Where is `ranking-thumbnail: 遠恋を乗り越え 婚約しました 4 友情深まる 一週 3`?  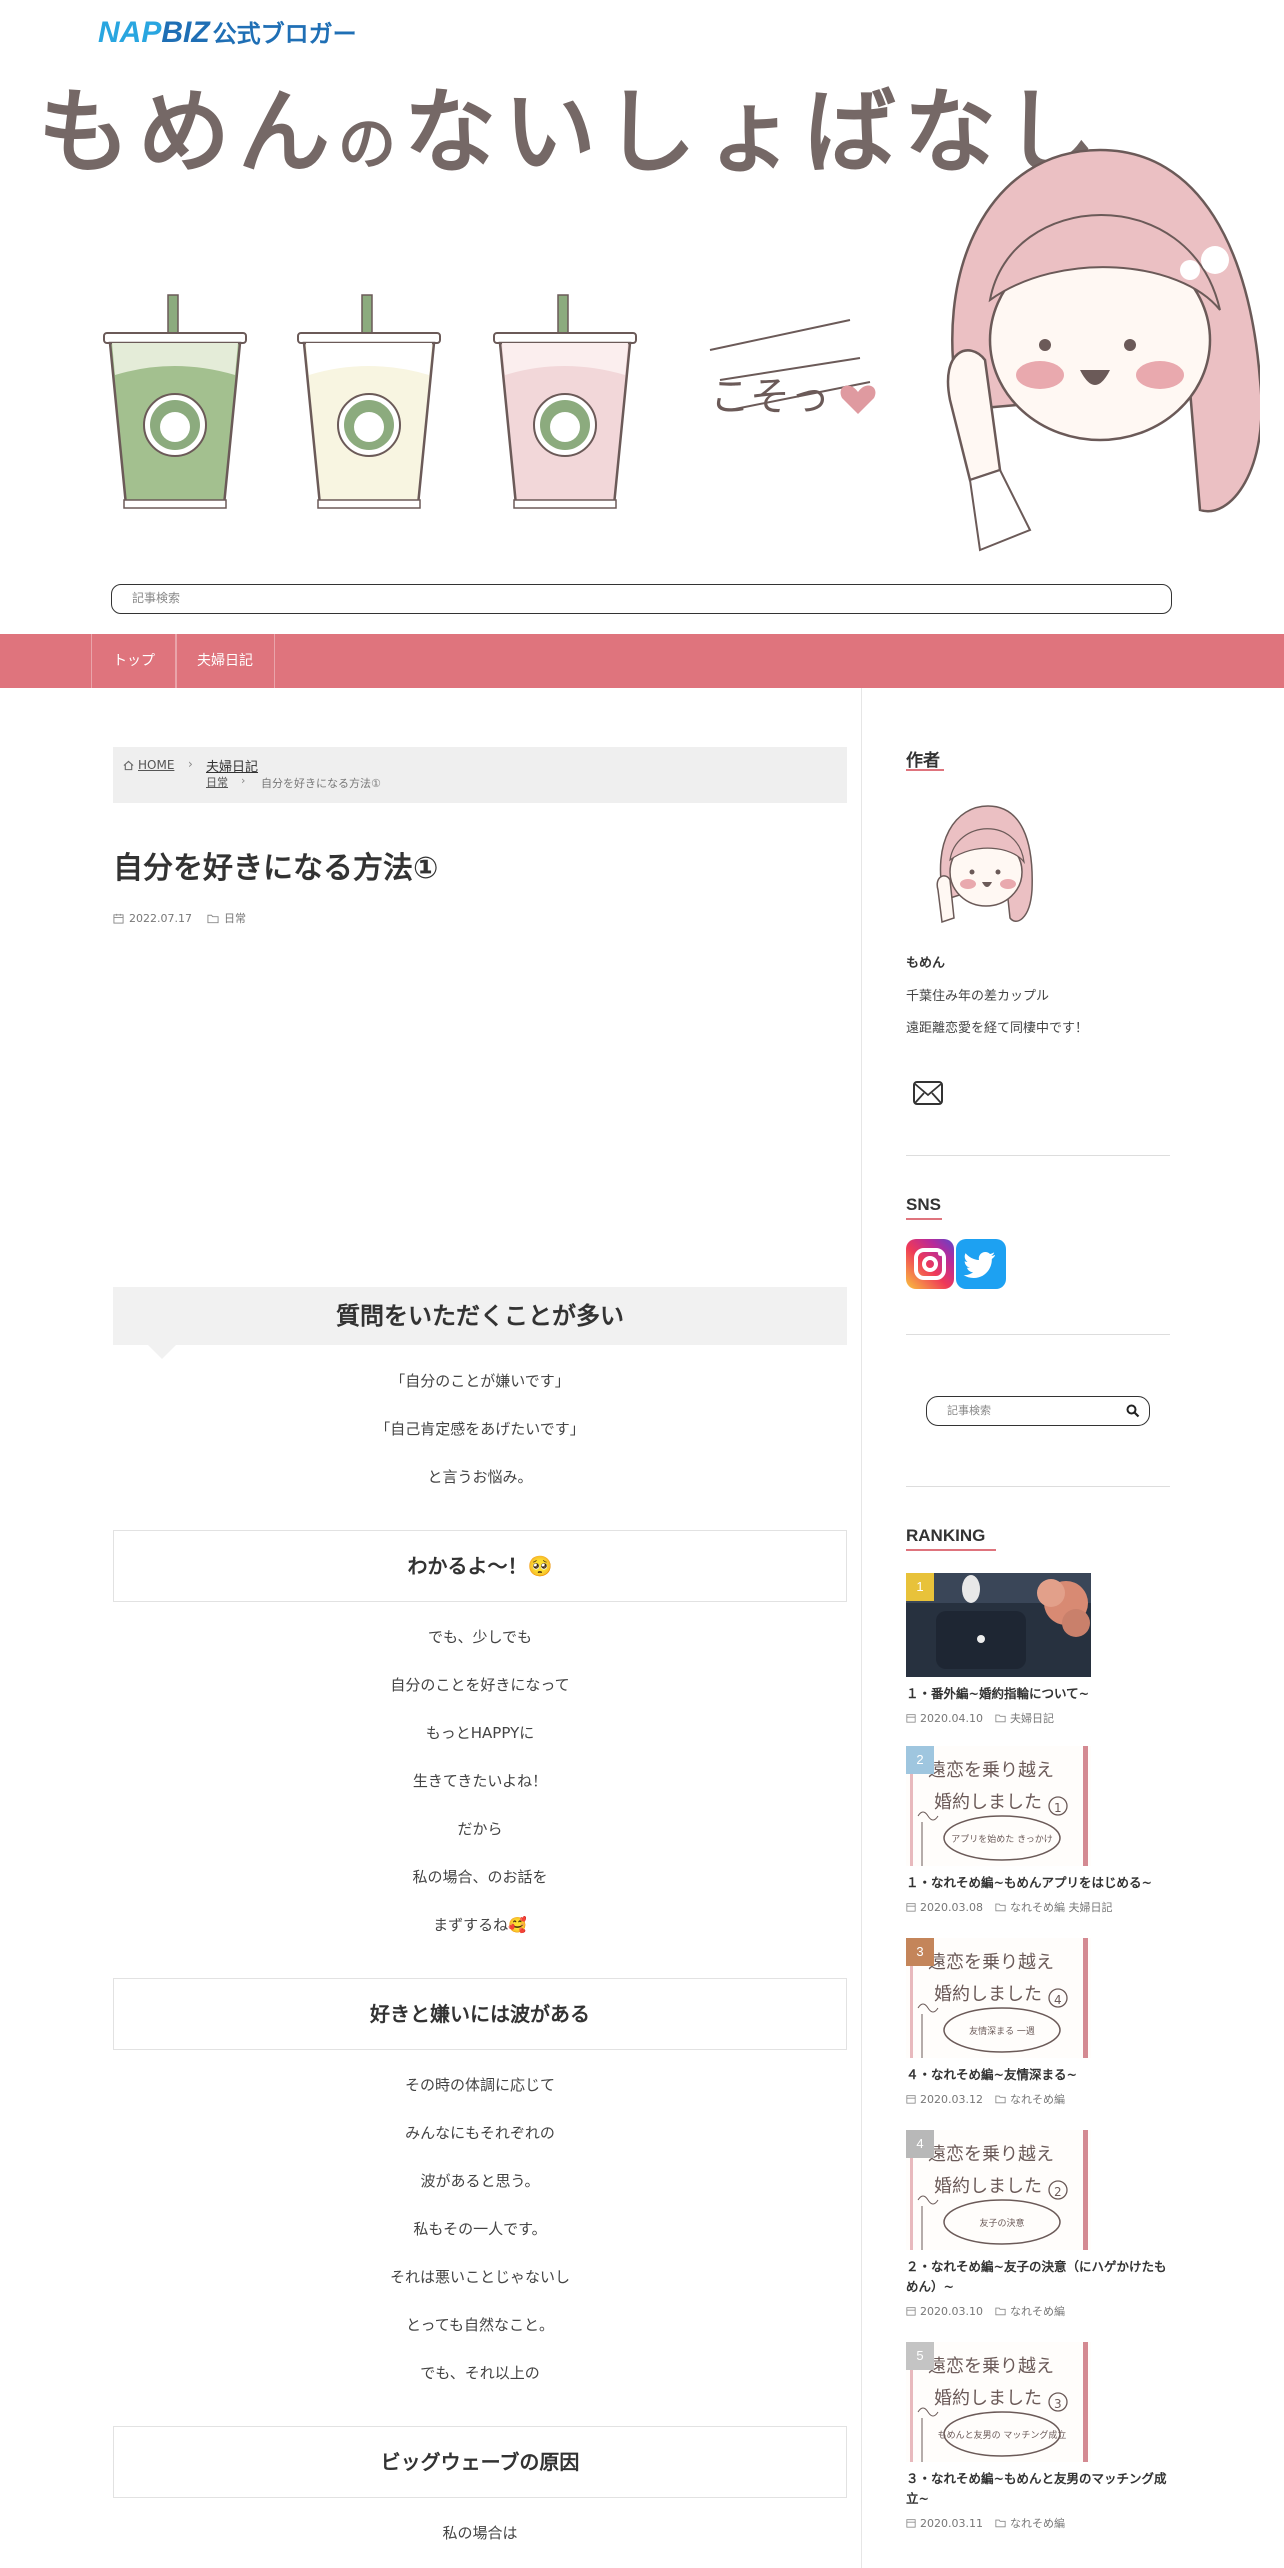
ranking-thumbnail: 遠恋を乗り越え 婚約しました 4 友情深まる 一週 3 is located at coordinates (998, 1998).